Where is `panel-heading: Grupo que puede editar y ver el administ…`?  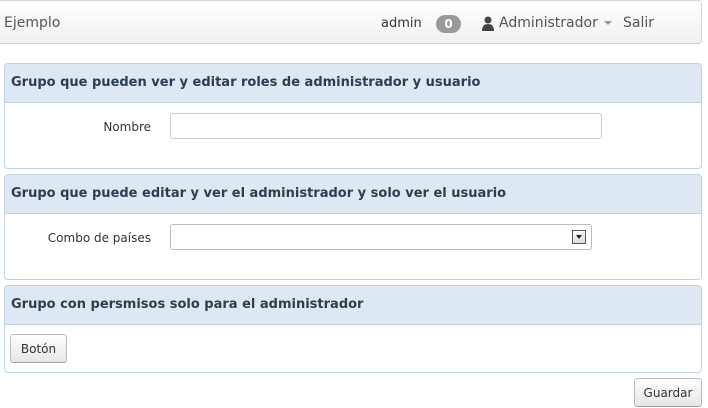 panel-heading: Grupo que puede editar y ver el administ… is located at coordinates (353, 194).